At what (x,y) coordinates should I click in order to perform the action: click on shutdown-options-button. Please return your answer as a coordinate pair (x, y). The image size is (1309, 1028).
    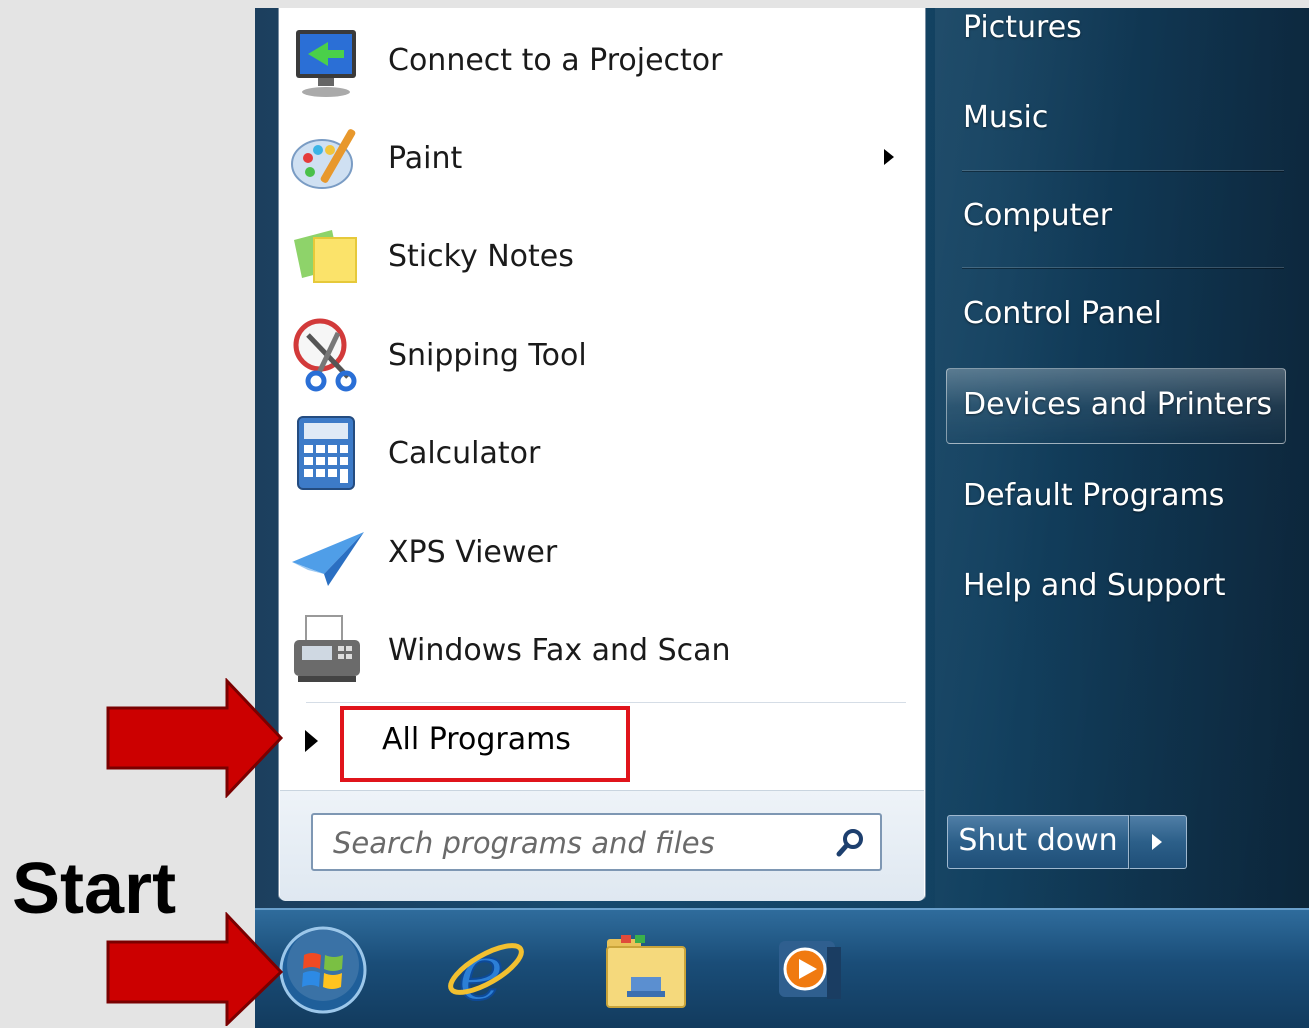
    Looking at the image, I should click on (1158, 842).